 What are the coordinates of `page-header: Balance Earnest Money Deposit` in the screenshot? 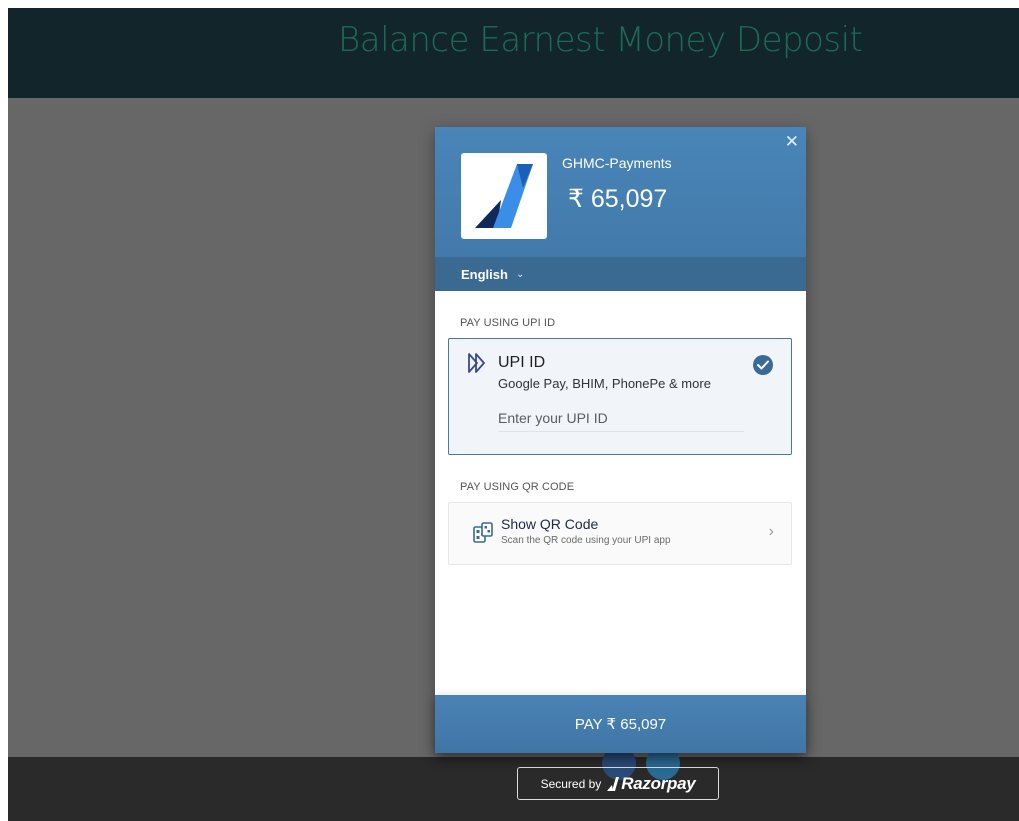 It's located at (513, 53).